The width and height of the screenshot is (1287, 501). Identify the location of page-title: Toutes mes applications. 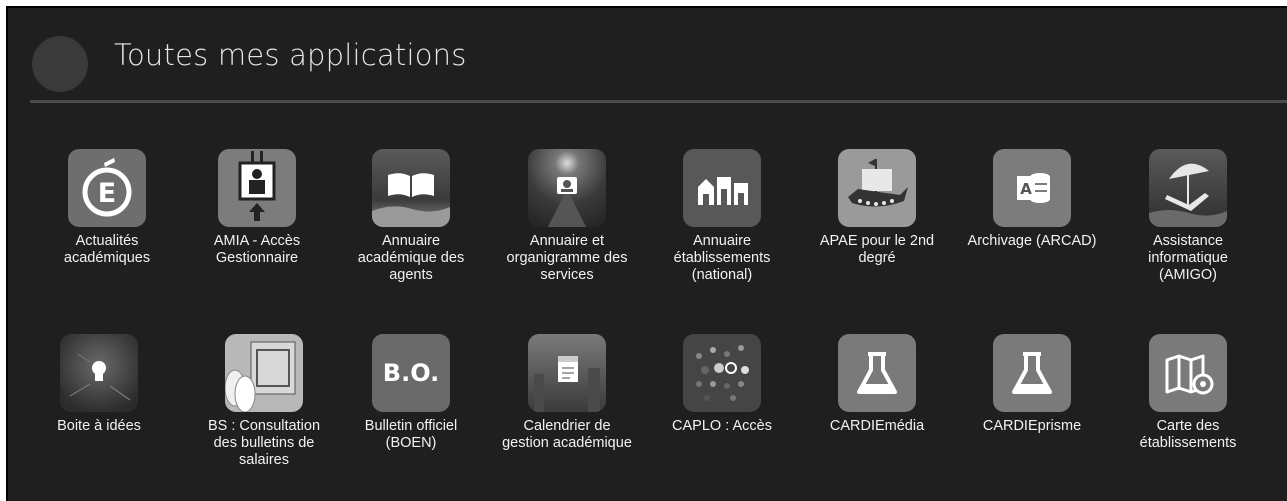
(290, 55).